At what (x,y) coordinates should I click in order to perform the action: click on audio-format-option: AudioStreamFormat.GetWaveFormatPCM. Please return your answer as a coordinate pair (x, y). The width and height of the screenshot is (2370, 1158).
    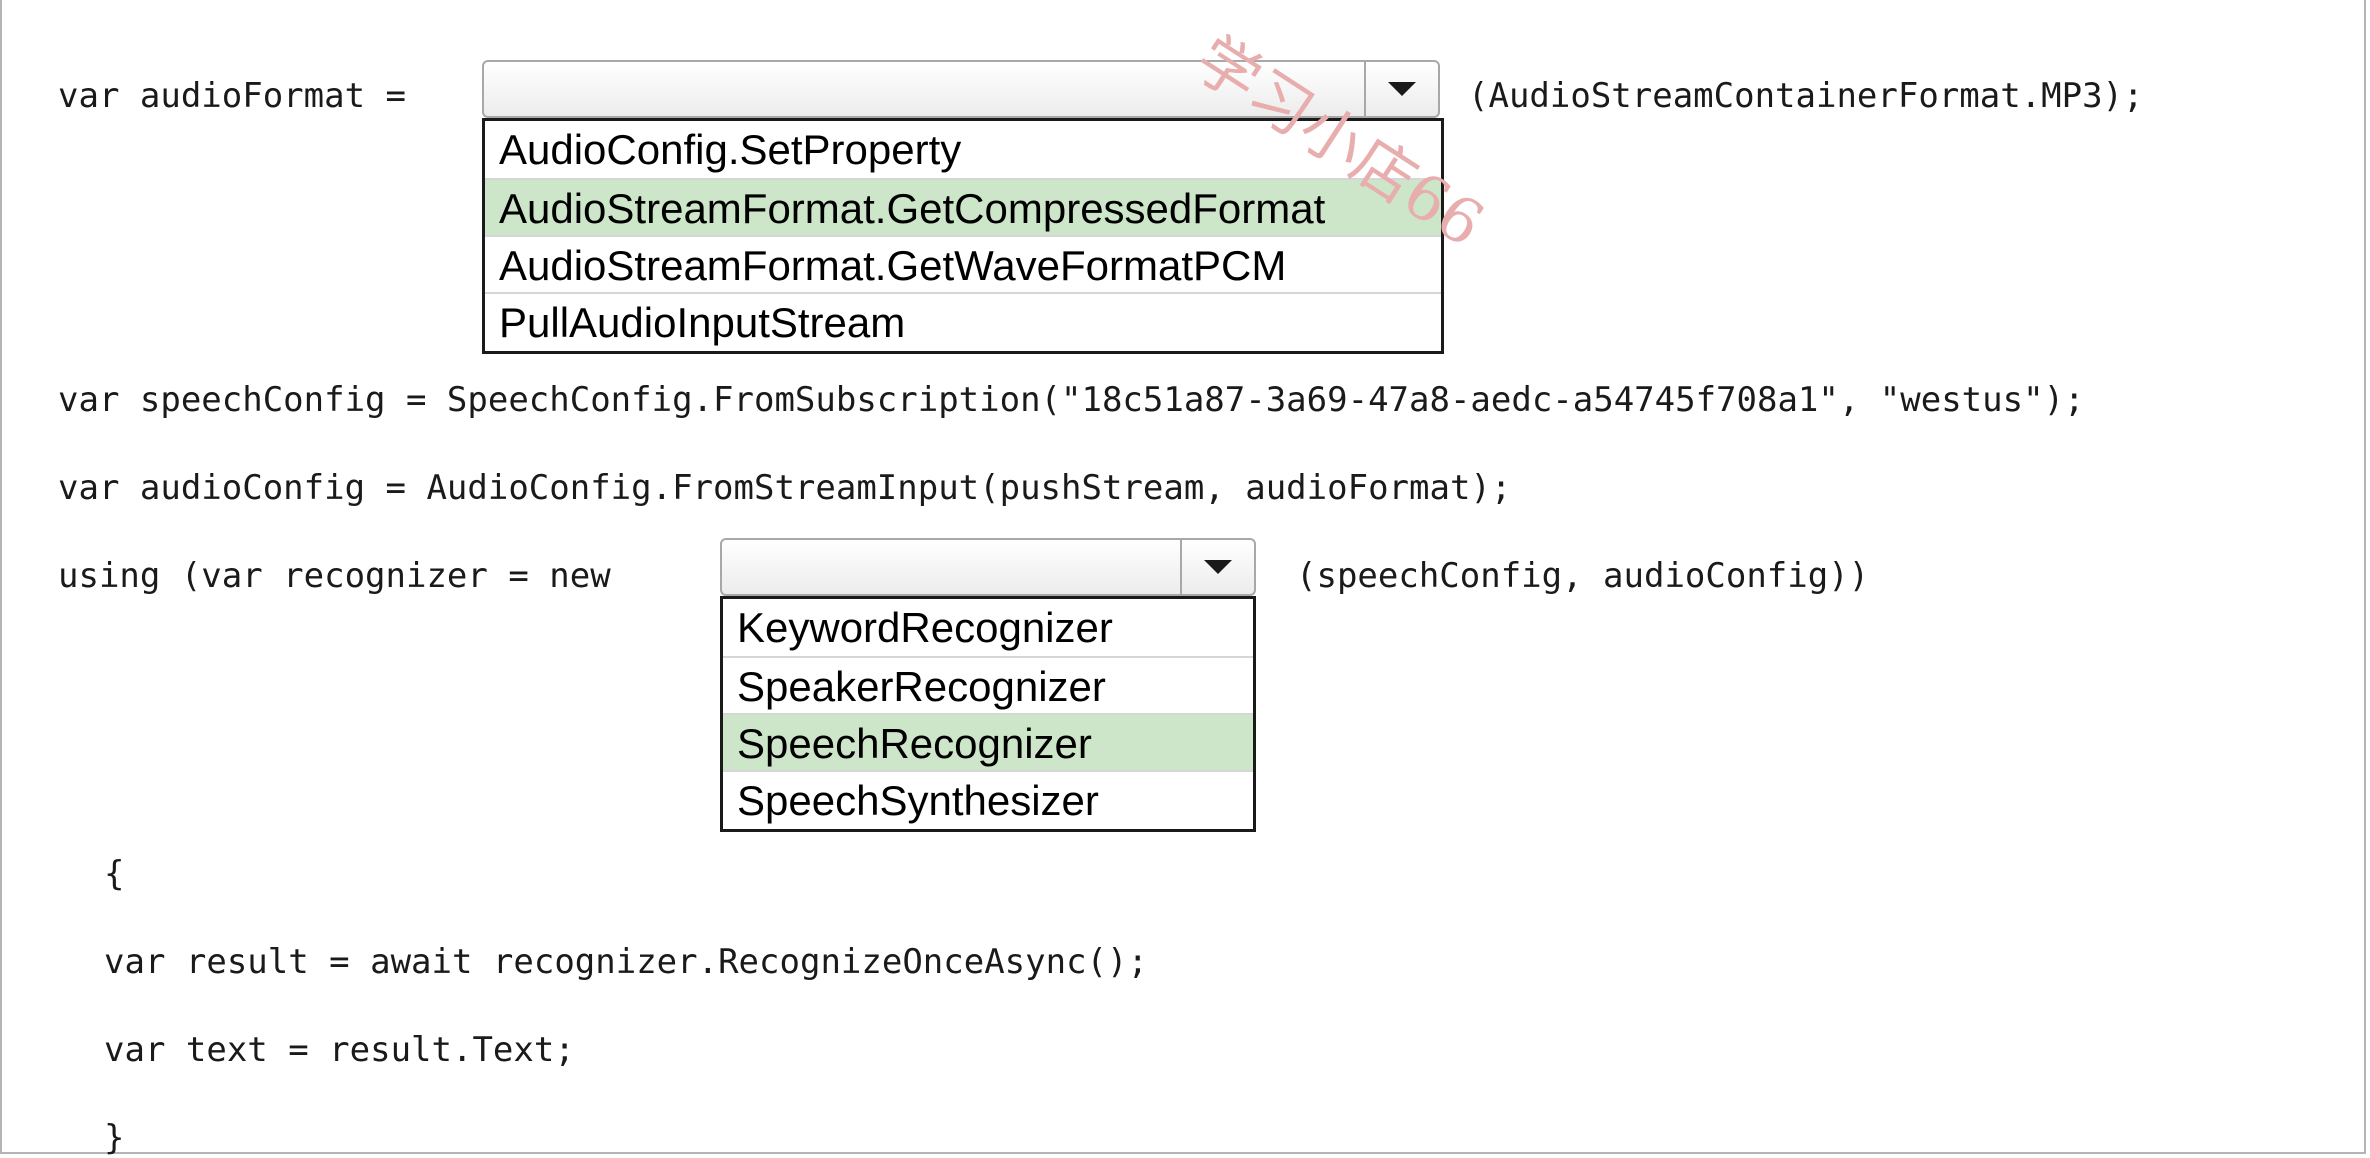
    Looking at the image, I should click on (963, 263).